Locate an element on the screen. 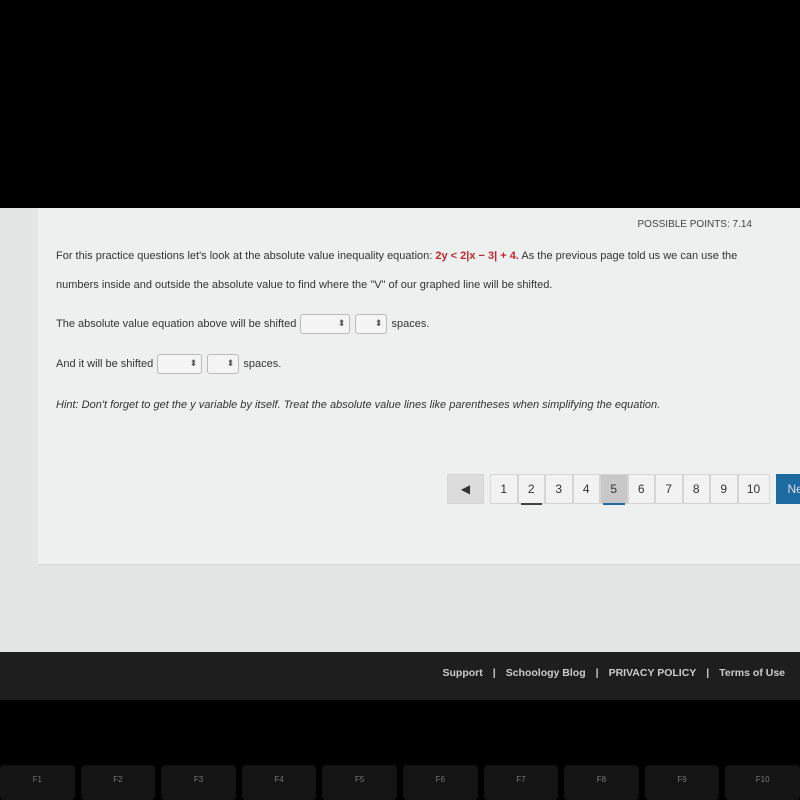  schoology-blog-link: Schoology Blog is located at coordinates (546, 673).